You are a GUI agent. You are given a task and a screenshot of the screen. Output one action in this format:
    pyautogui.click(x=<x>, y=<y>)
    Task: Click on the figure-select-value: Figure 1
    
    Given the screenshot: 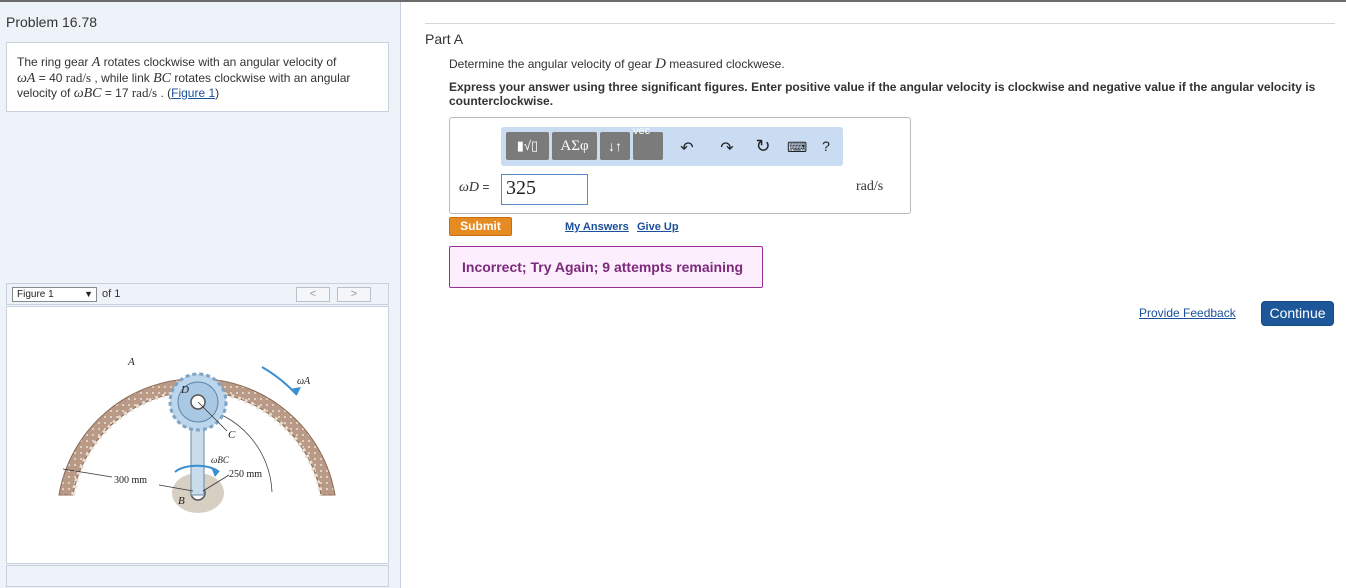 What is the action you would take?
    pyautogui.click(x=35, y=294)
    